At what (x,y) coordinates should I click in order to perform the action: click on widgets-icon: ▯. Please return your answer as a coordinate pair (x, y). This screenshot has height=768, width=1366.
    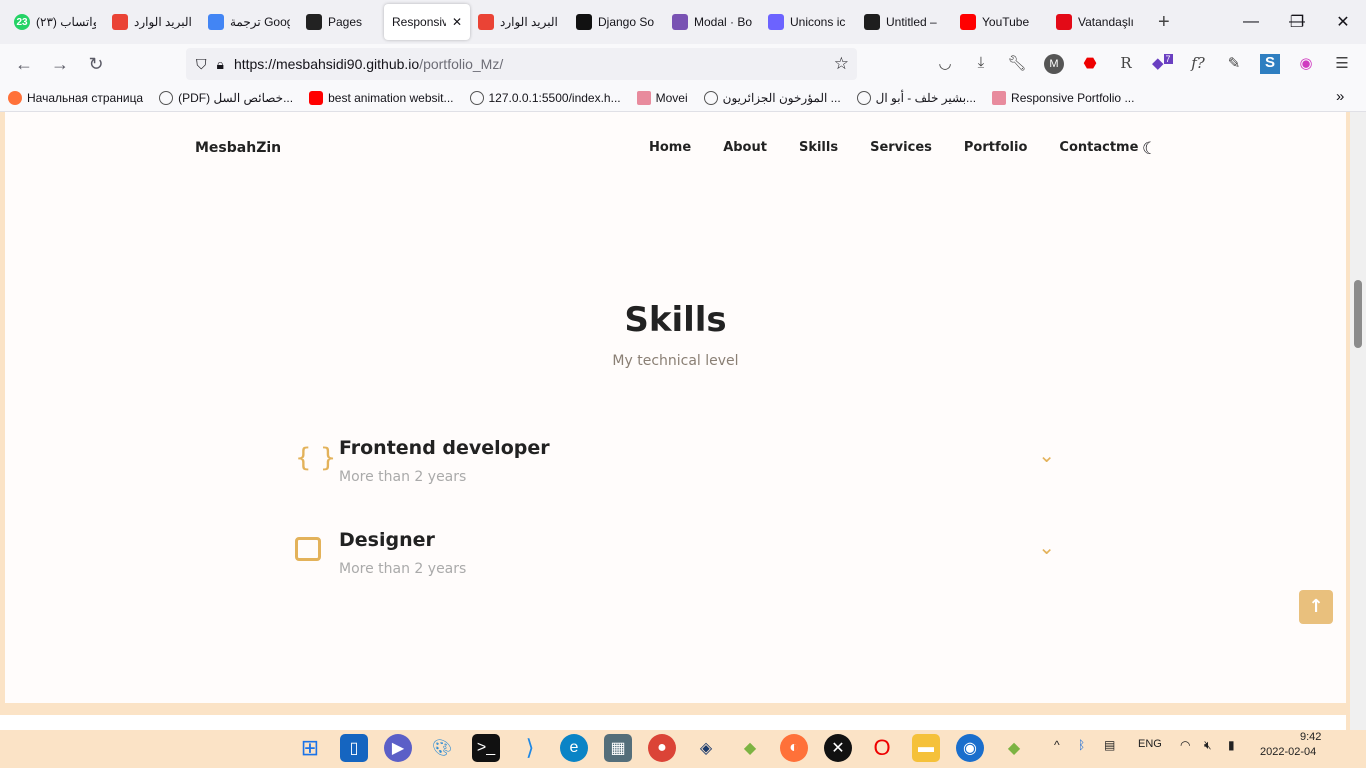
    Looking at the image, I should click on (354, 748).